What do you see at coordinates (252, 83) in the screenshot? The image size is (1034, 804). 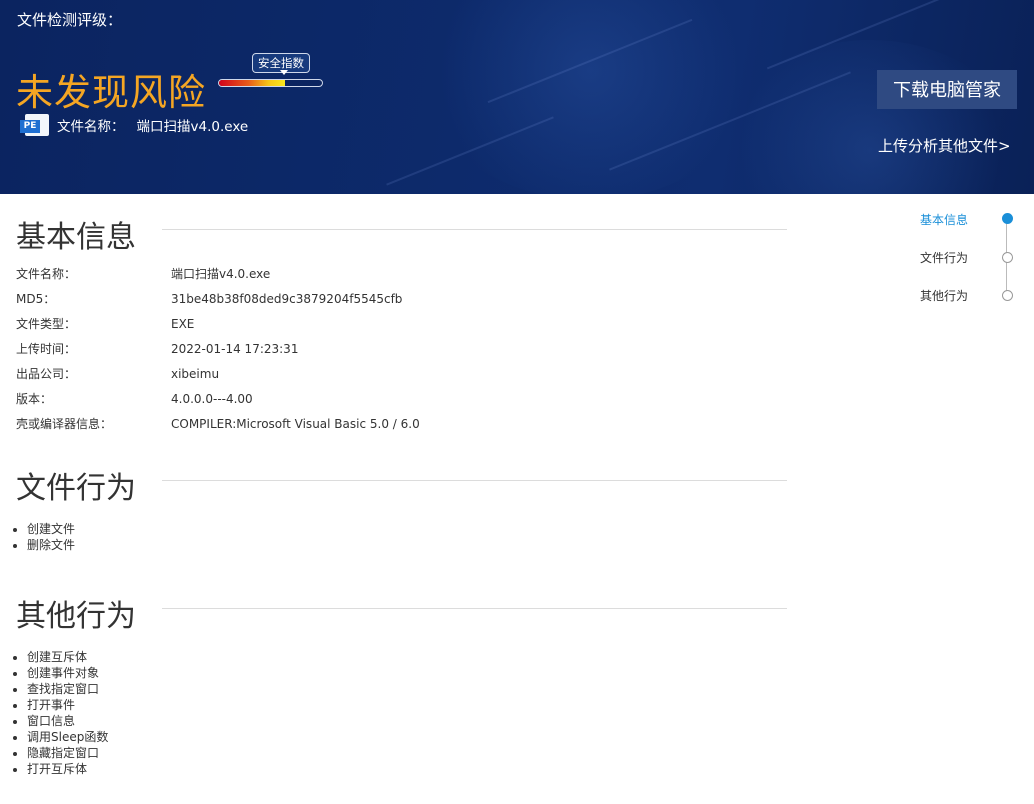 I see `safety-index-fill` at bounding box center [252, 83].